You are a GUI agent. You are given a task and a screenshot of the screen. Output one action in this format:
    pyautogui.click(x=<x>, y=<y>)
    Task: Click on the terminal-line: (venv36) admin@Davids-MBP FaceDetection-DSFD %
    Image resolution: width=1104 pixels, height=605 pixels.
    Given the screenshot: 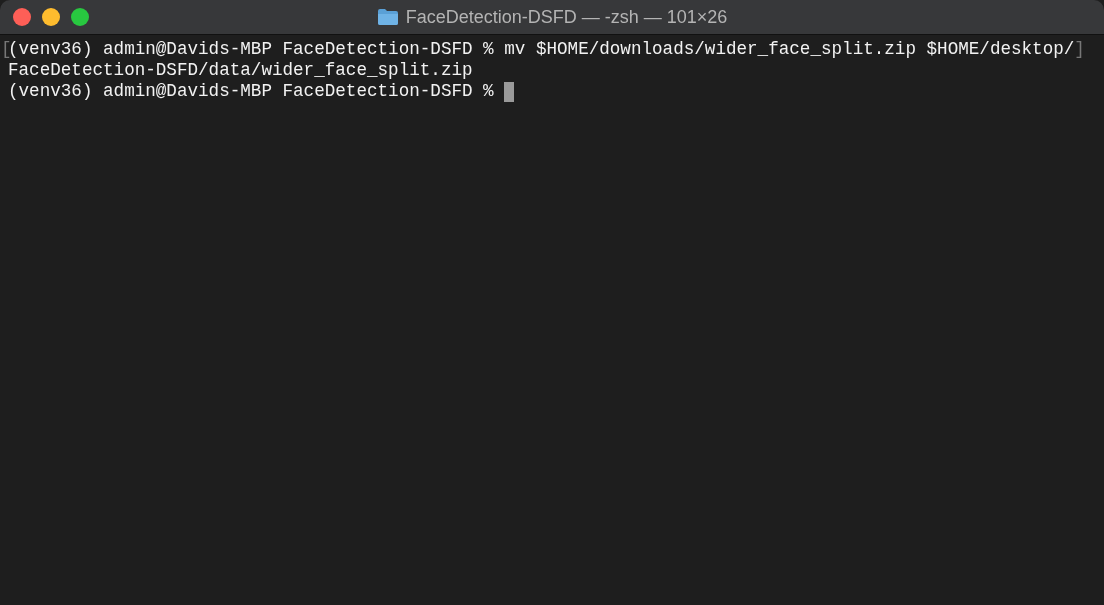 What is the action you would take?
    pyautogui.click(x=251, y=91)
    